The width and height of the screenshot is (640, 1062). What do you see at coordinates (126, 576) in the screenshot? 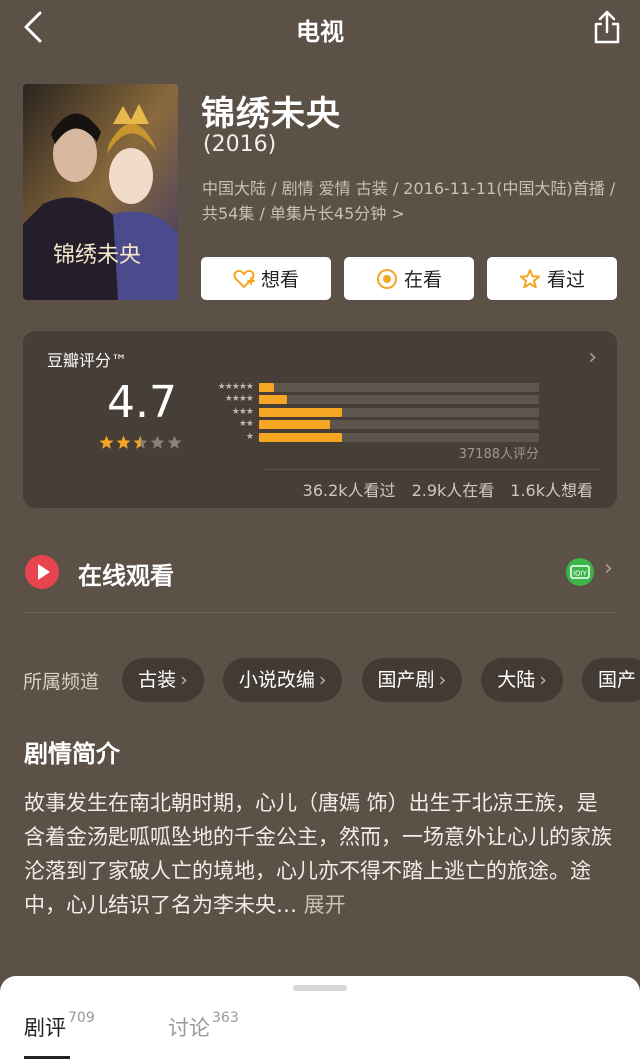
I see `online-watch-label: 在线观看` at bounding box center [126, 576].